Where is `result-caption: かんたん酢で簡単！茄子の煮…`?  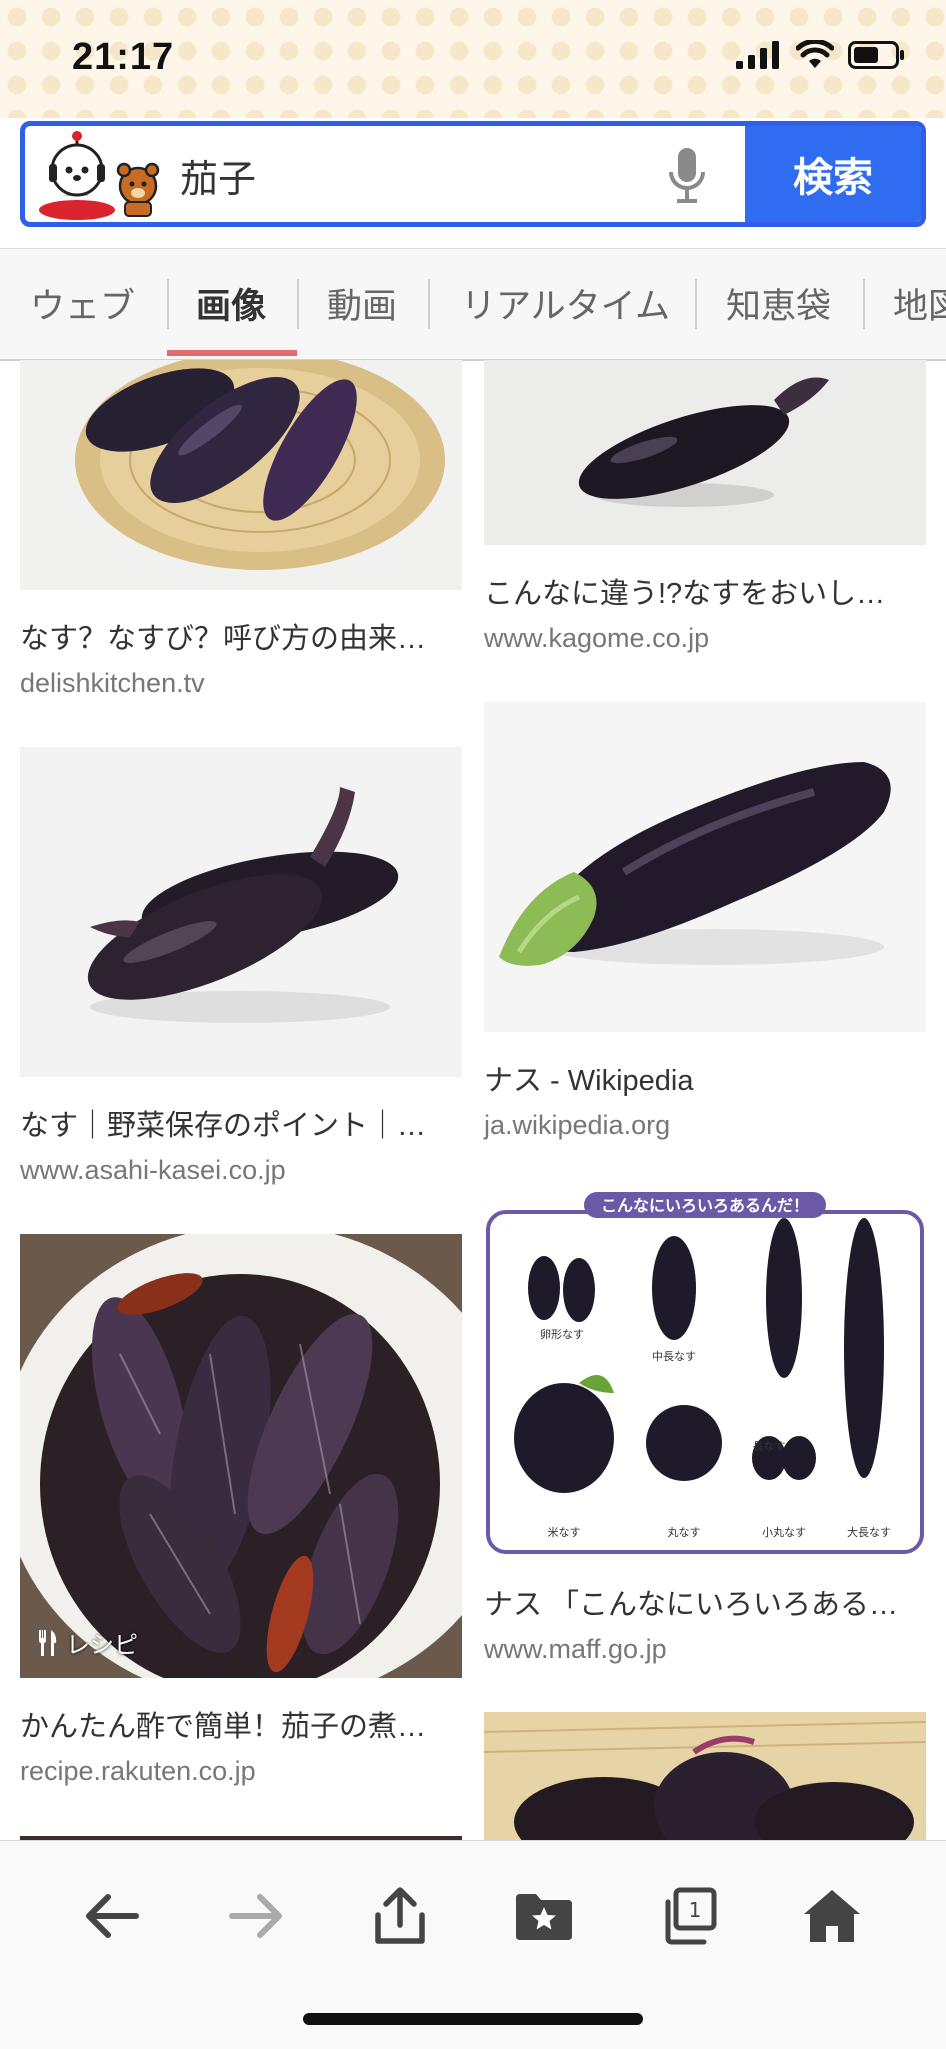 result-caption: かんたん酢で簡単！茄子の煮… is located at coordinates (241, 1724).